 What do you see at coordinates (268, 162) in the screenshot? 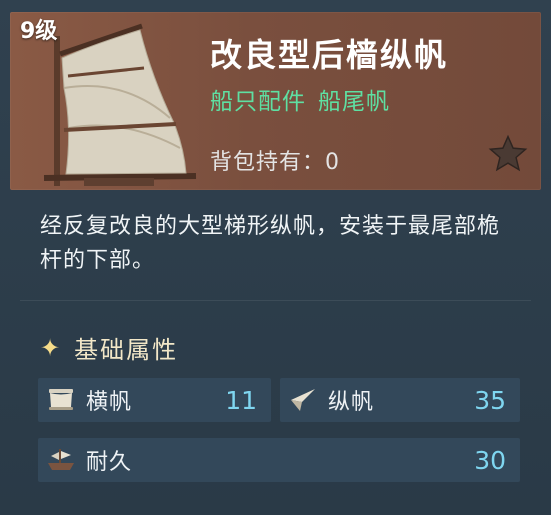
I see `owned-label: 背包持有：` at bounding box center [268, 162].